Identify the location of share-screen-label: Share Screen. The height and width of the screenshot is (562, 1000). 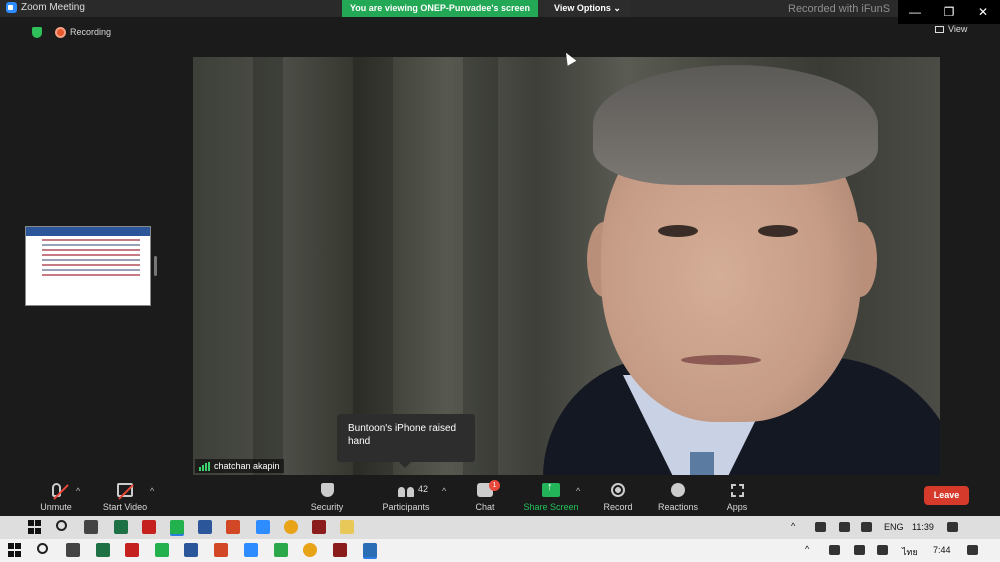
(551, 507).